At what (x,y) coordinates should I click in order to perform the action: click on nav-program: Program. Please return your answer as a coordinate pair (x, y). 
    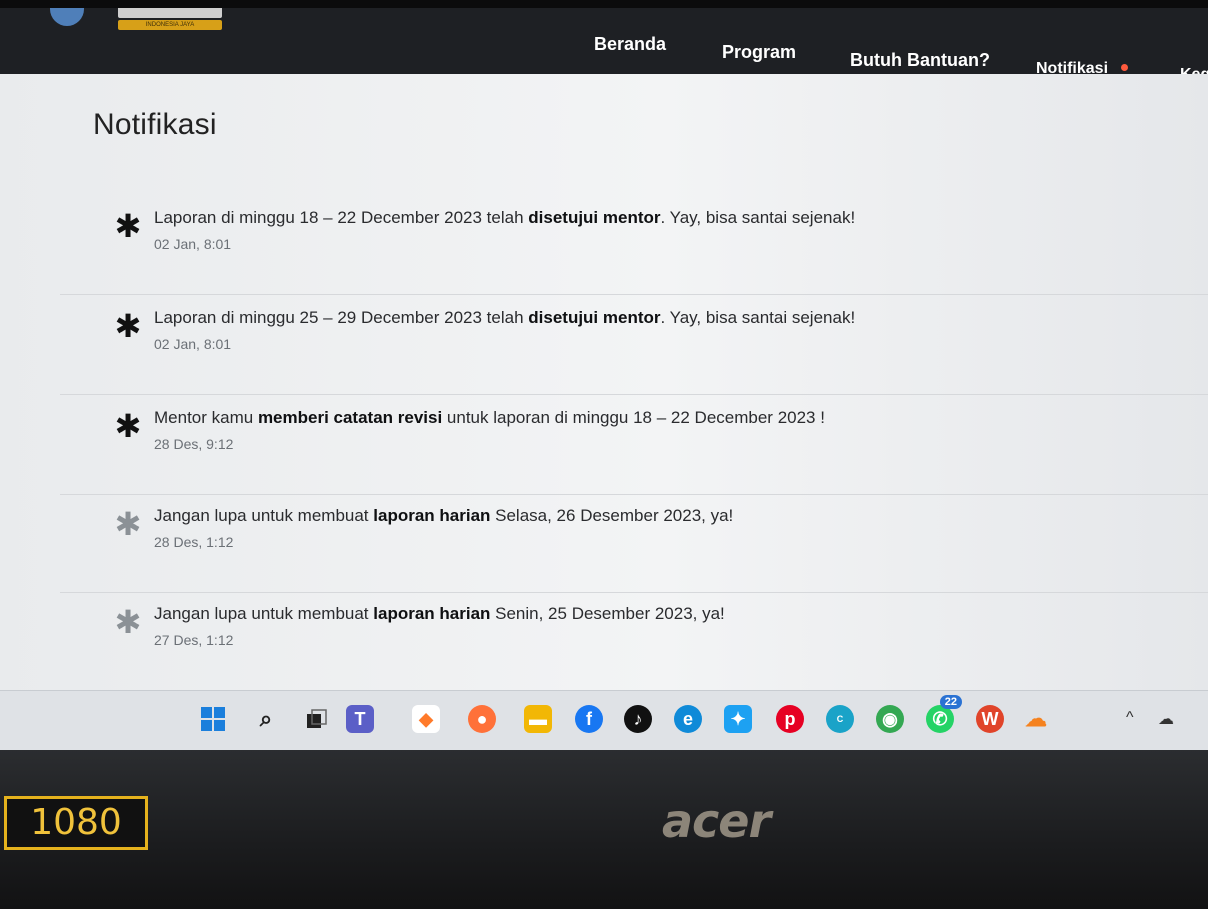
    Looking at the image, I should click on (759, 52).